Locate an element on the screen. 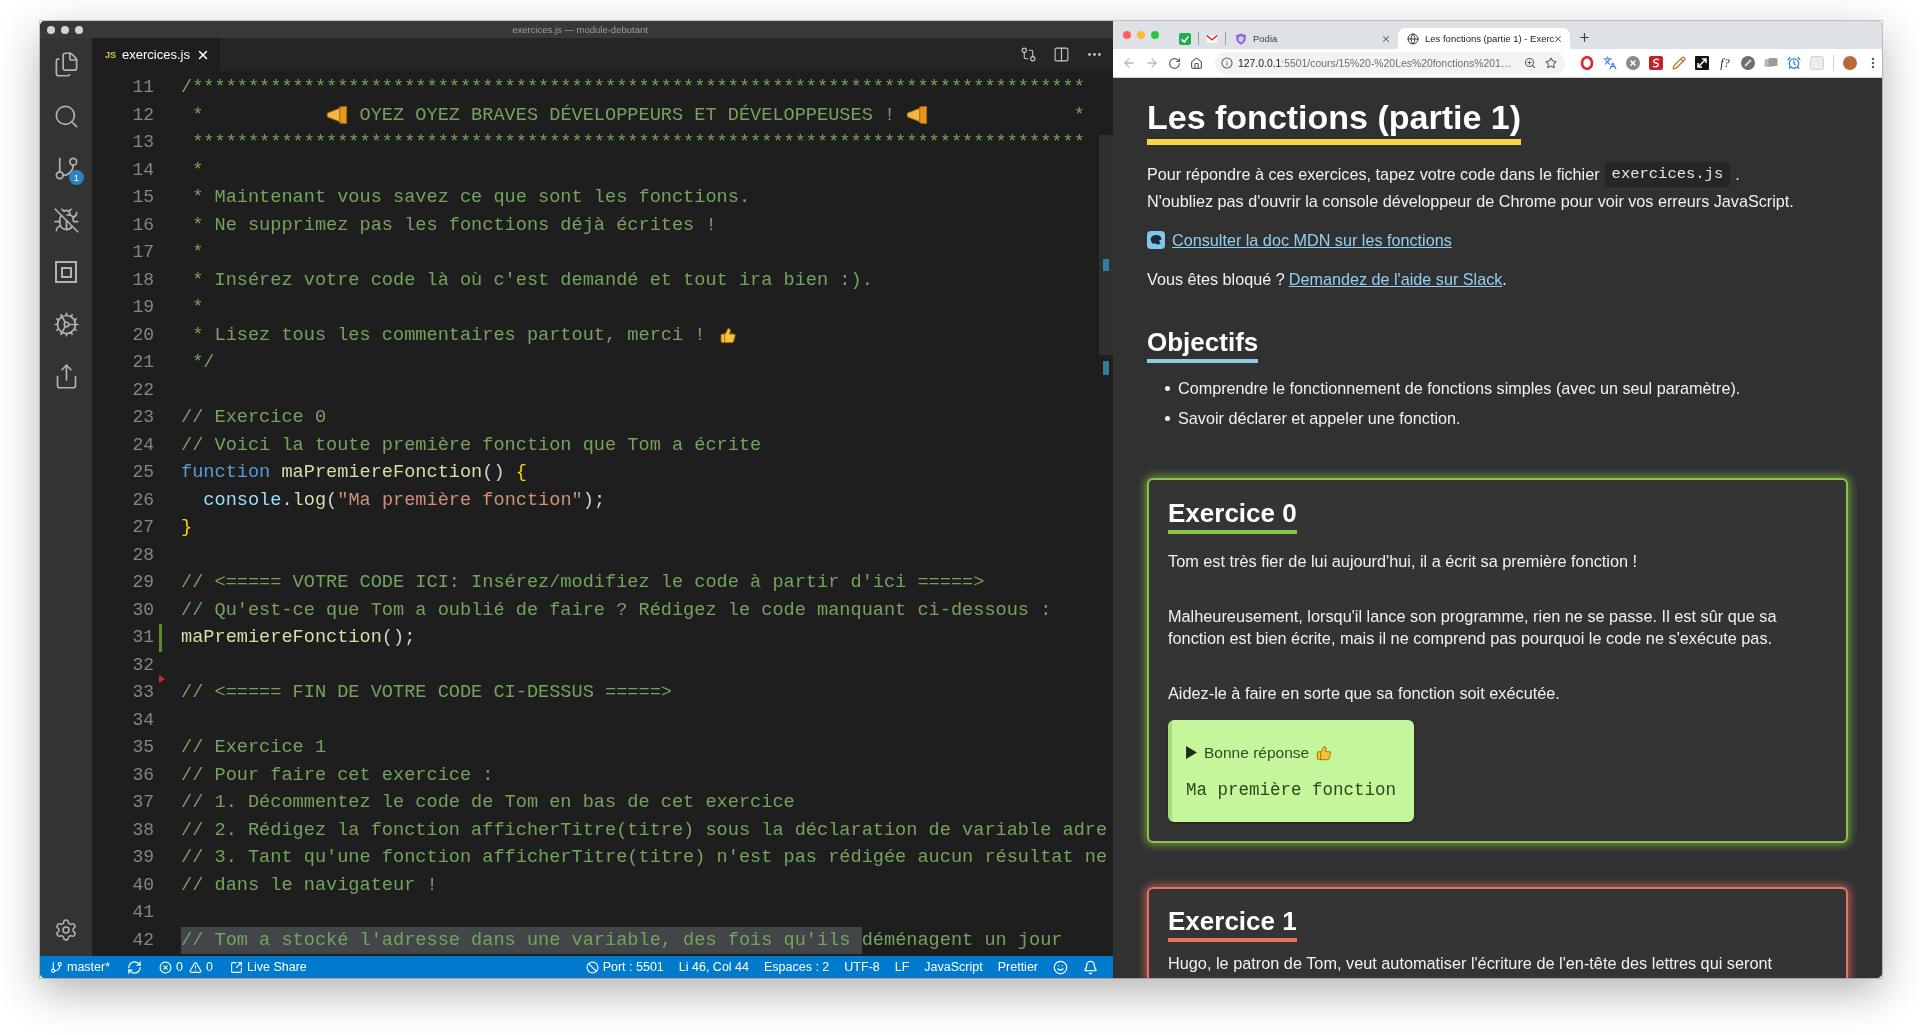 This screenshot has width=1920, height=1035. line-number: 12 is located at coordinates (142, 115).